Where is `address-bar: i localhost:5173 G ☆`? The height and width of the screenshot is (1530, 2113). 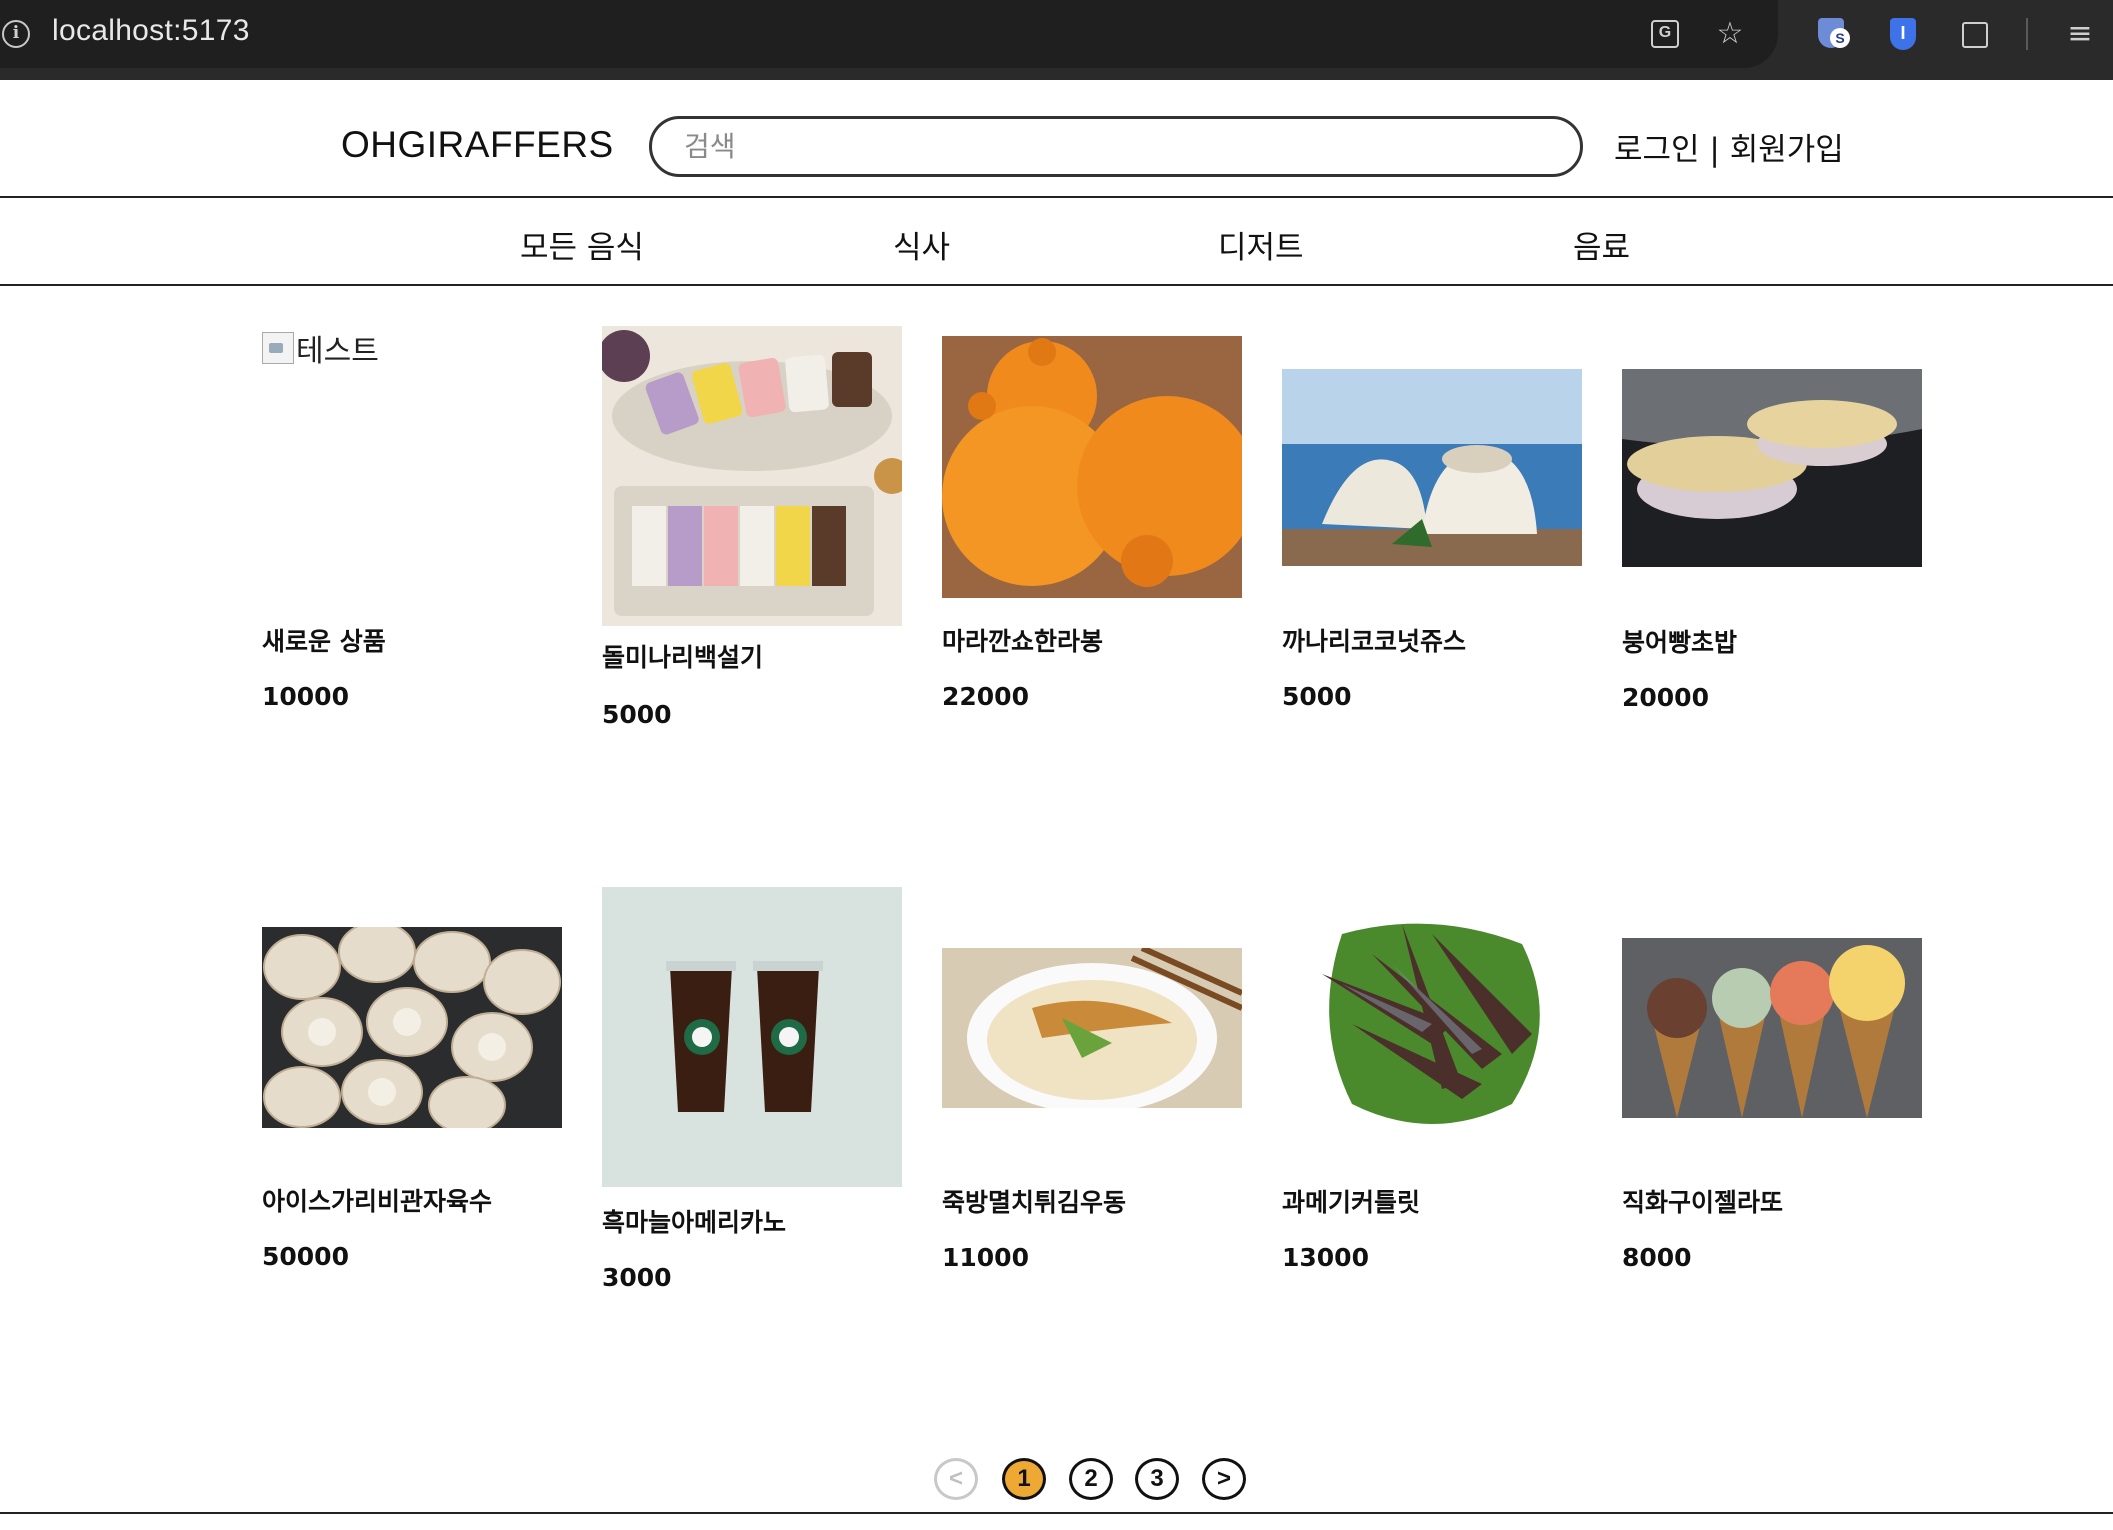 address-bar: i localhost:5173 G ☆ is located at coordinates (889, 34).